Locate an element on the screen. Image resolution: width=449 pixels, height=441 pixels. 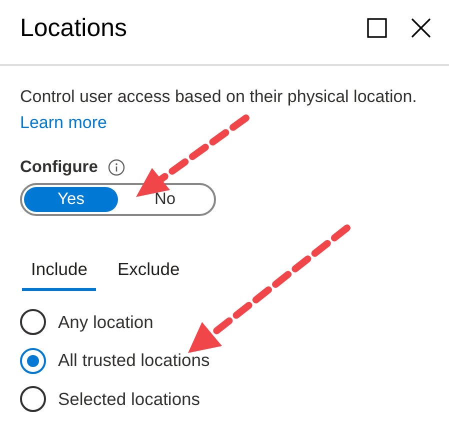
learn-more-link: Learn more is located at coordinates (63, 122).